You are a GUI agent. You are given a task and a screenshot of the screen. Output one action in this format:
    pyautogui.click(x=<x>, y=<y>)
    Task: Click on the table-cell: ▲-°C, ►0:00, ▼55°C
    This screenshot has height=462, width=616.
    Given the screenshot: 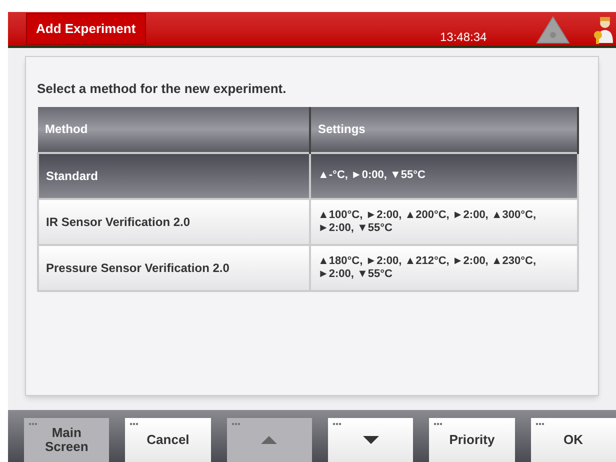 What is the action you would take?
    pyautogui.click(x=444, y=175)
    